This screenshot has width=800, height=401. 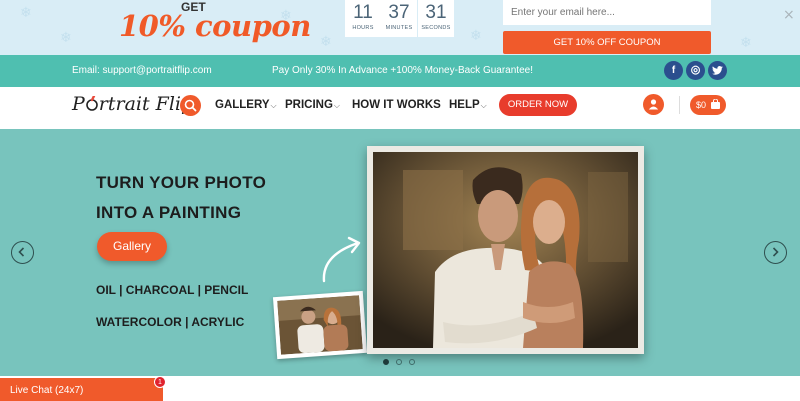 I want to click on timer-hours: 11 HOURS, so click(x=363, y=18).